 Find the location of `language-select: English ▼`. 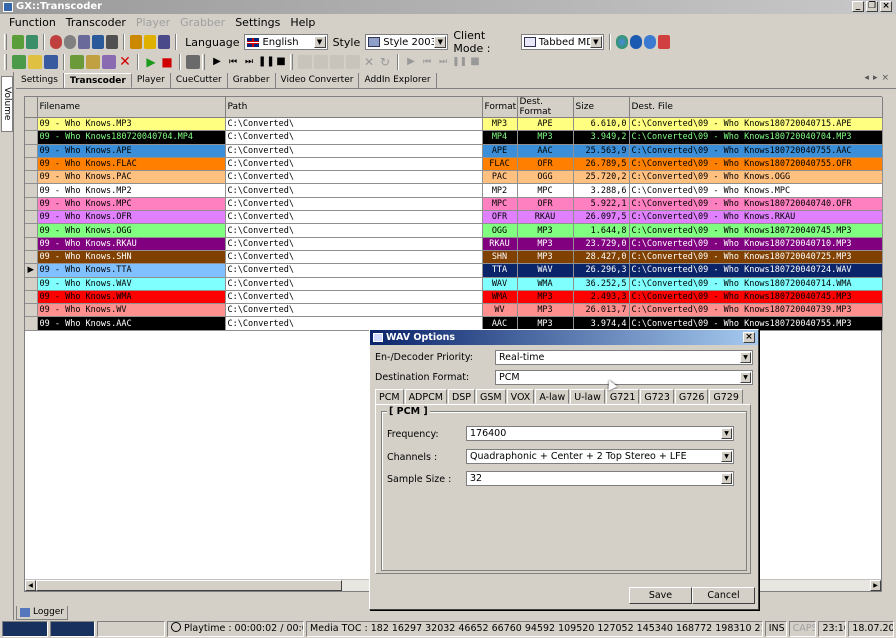

language-select: English ▼ is located at coordinates (286, 42).